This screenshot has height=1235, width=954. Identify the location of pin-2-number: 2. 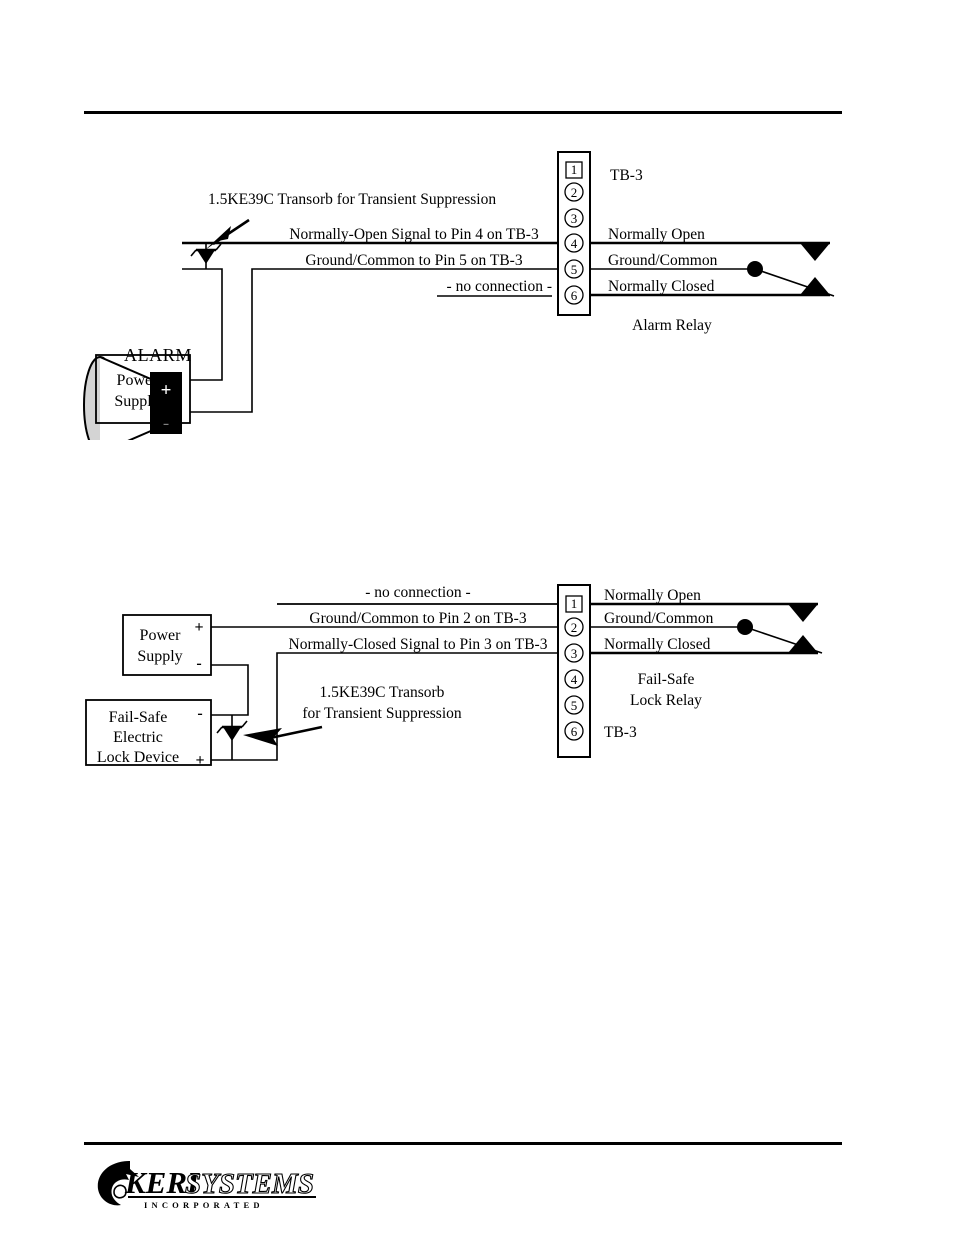
(574, 192).